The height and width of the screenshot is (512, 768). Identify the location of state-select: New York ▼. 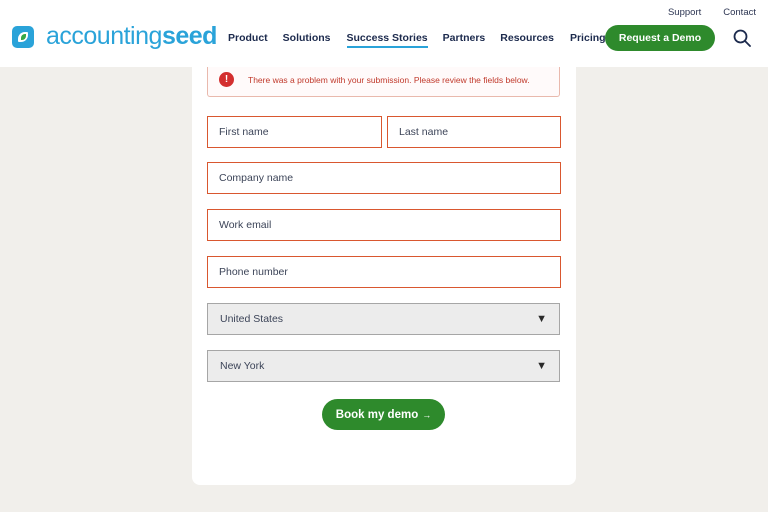
(383, 366).